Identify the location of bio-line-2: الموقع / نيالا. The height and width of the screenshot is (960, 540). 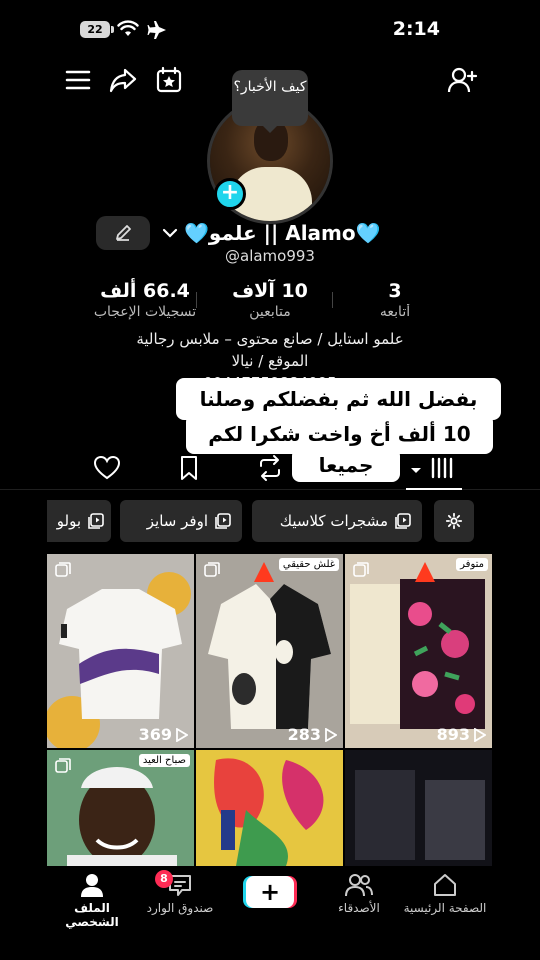
(270, 361).